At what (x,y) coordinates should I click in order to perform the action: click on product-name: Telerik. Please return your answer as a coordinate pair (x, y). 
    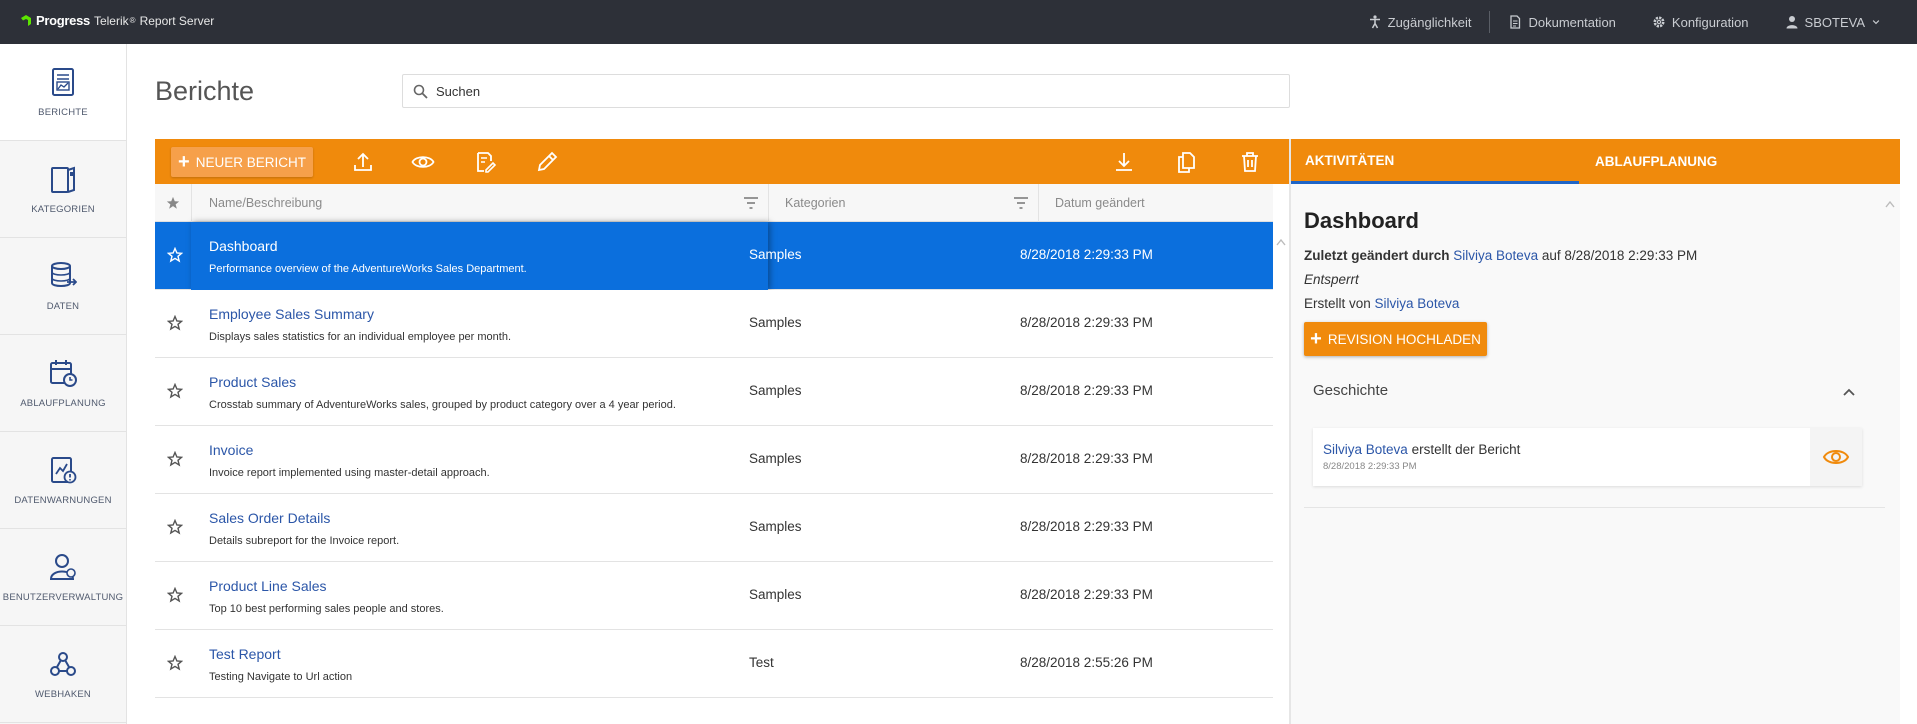
    Looking at the image, I should click on (111, 20).